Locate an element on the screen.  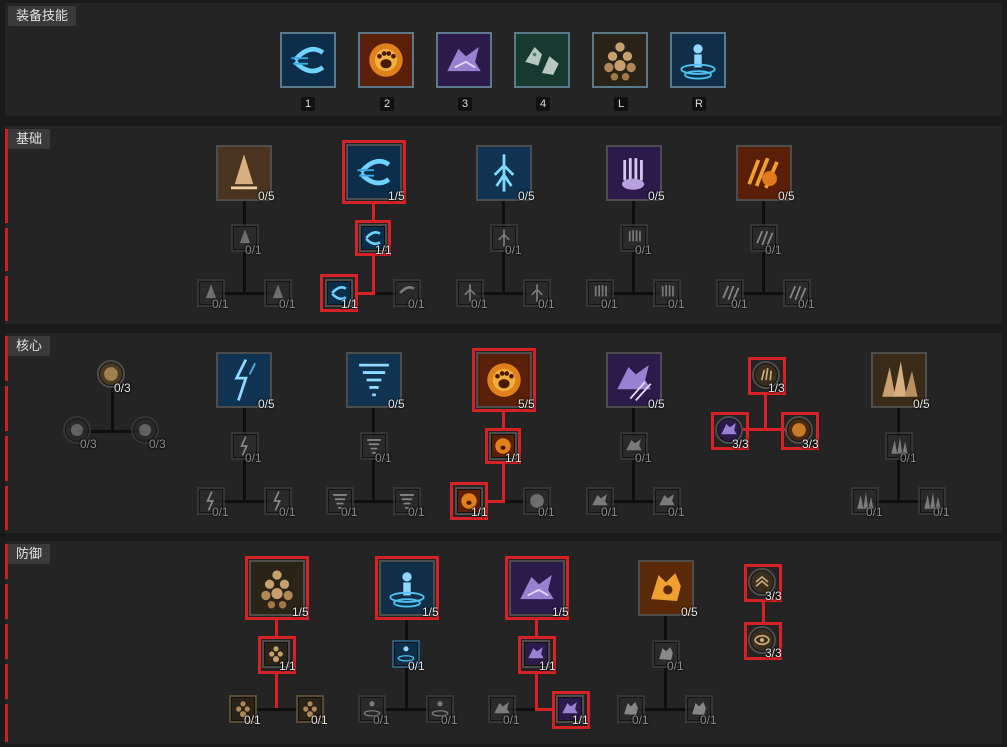
slot-key-2: 2 is located at coordinates (387, 104).